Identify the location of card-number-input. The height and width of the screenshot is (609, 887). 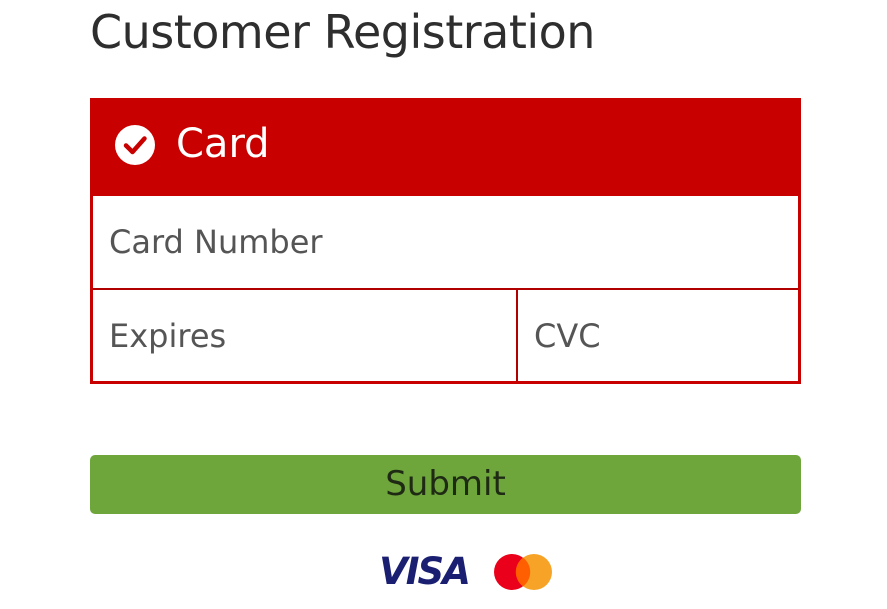
(445, 242).